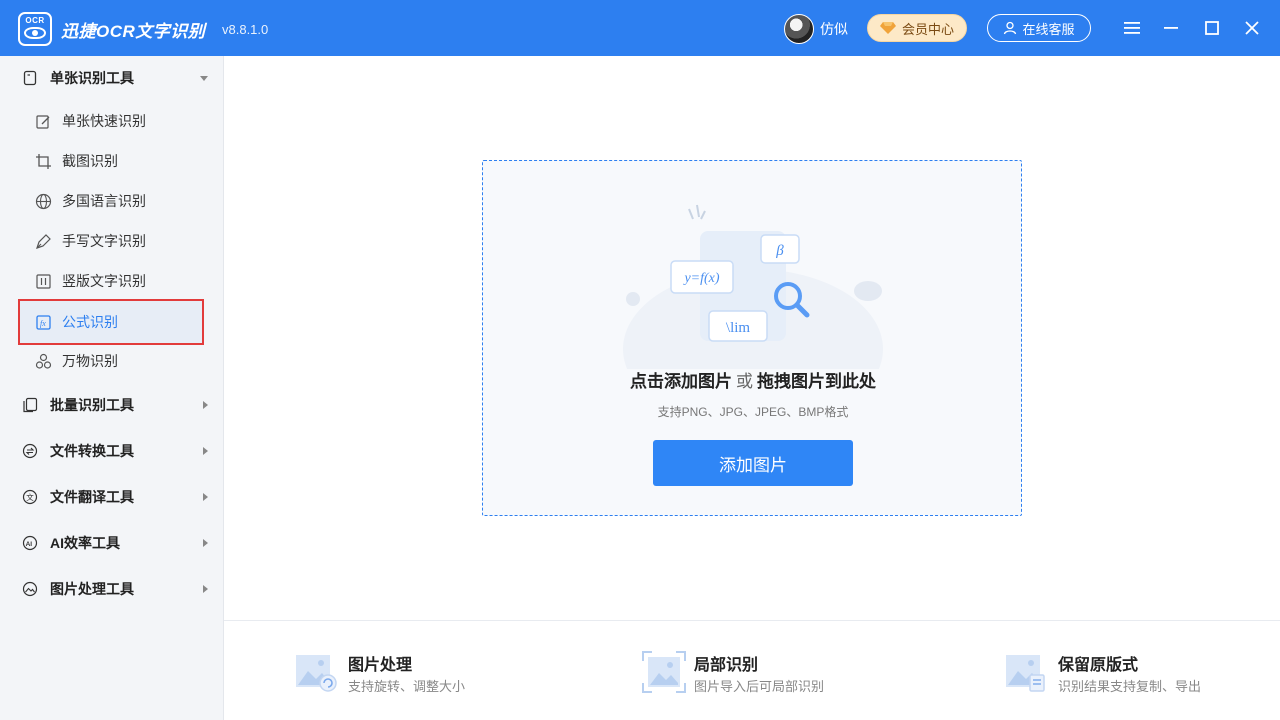 This screenshot has height=720, width=1280. I want to click on app-logo: OCR, so click(35, 29).